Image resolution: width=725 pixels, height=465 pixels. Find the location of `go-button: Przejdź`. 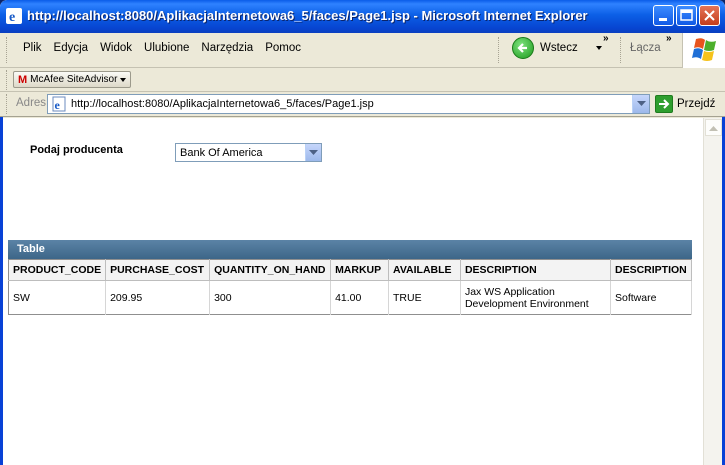

go-button: Przejdź is located at coordinates (685, 104).